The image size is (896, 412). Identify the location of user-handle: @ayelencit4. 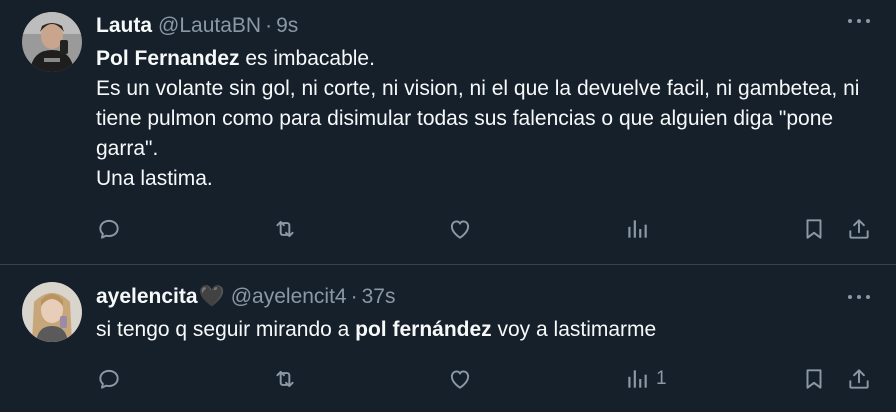
(289, 297).